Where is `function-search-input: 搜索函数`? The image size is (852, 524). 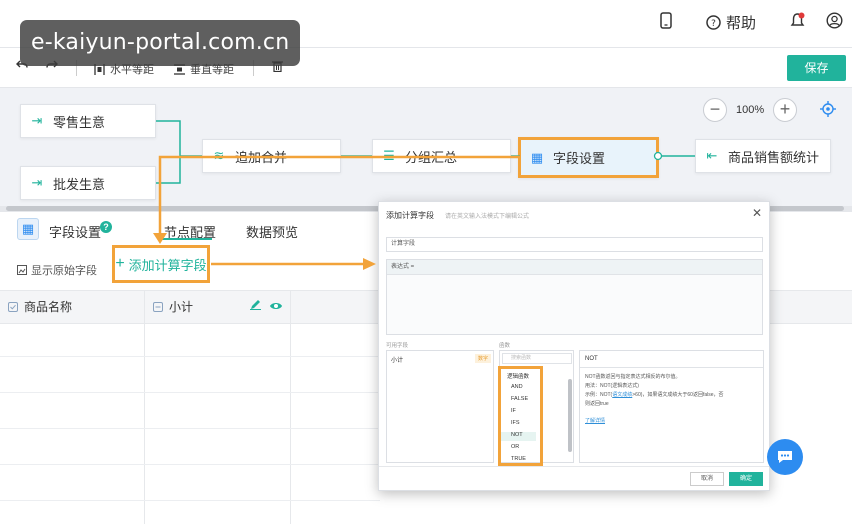 function-search-input: 搜索函数 is located at coordinates (537, 358).